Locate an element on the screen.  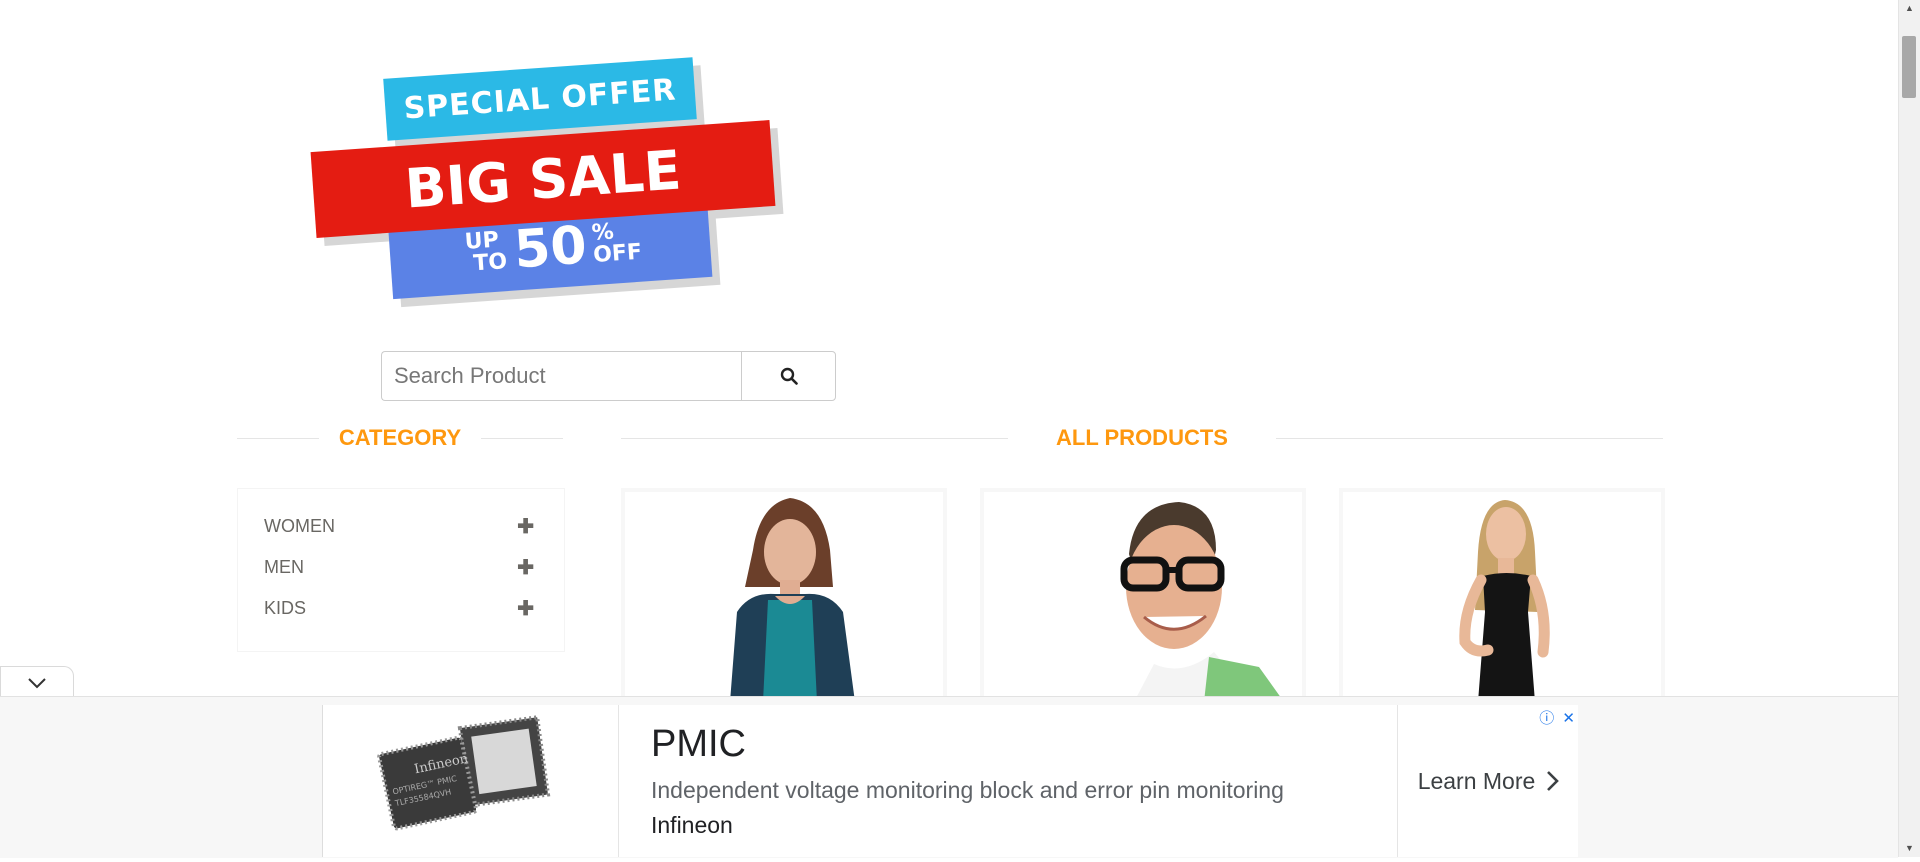
search-form: Search Product is located at coordinates (608, 376).